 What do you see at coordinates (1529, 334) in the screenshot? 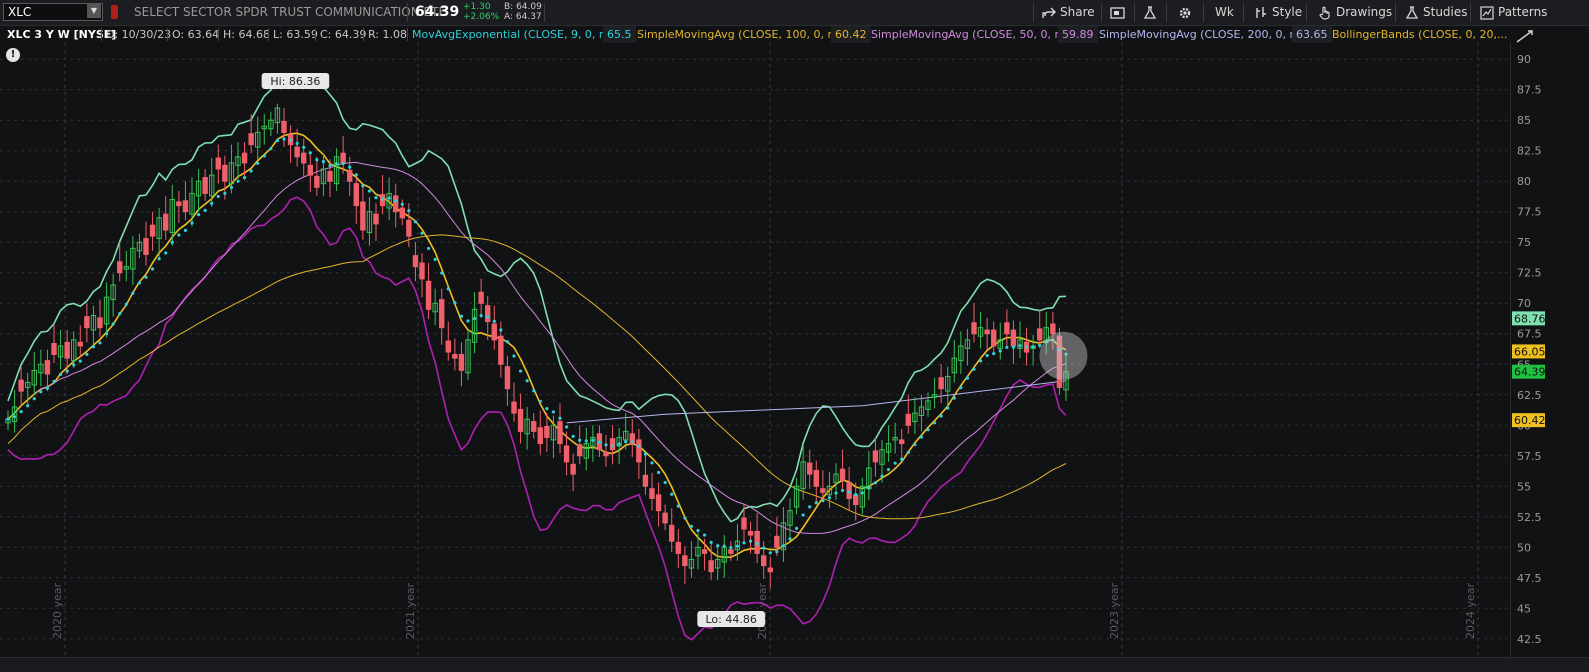
I see `y-tick-label: 67.5` at bounding box center [1529, 334].